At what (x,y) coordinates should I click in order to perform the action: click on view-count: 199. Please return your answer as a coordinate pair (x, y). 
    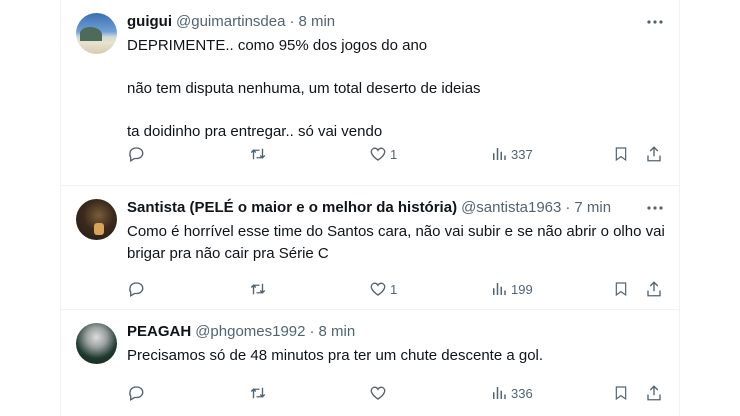
    Looking at the image, I should click on (522, 289).